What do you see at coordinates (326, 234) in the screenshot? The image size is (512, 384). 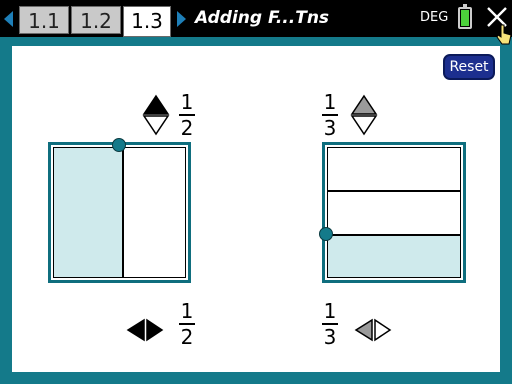 I see `right-drag-handle-icon` at bounding box center [326, 234].